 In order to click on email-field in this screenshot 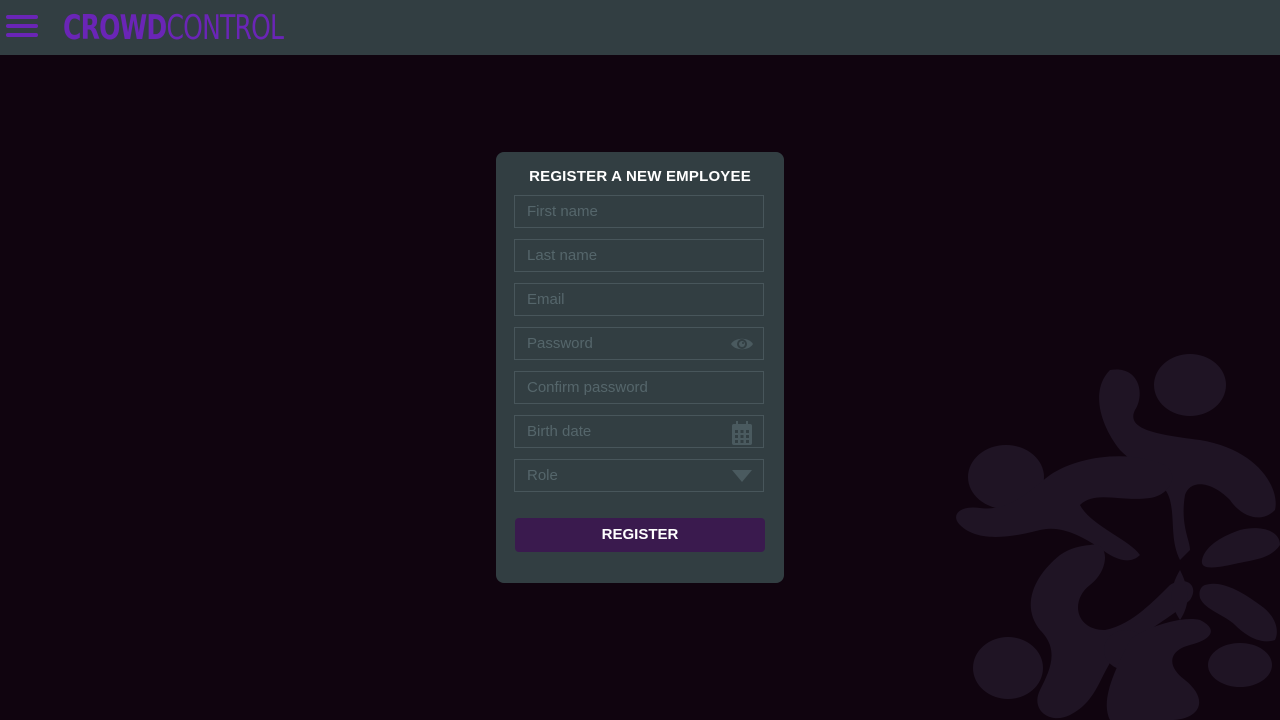, I will do `click(639, 299)`.